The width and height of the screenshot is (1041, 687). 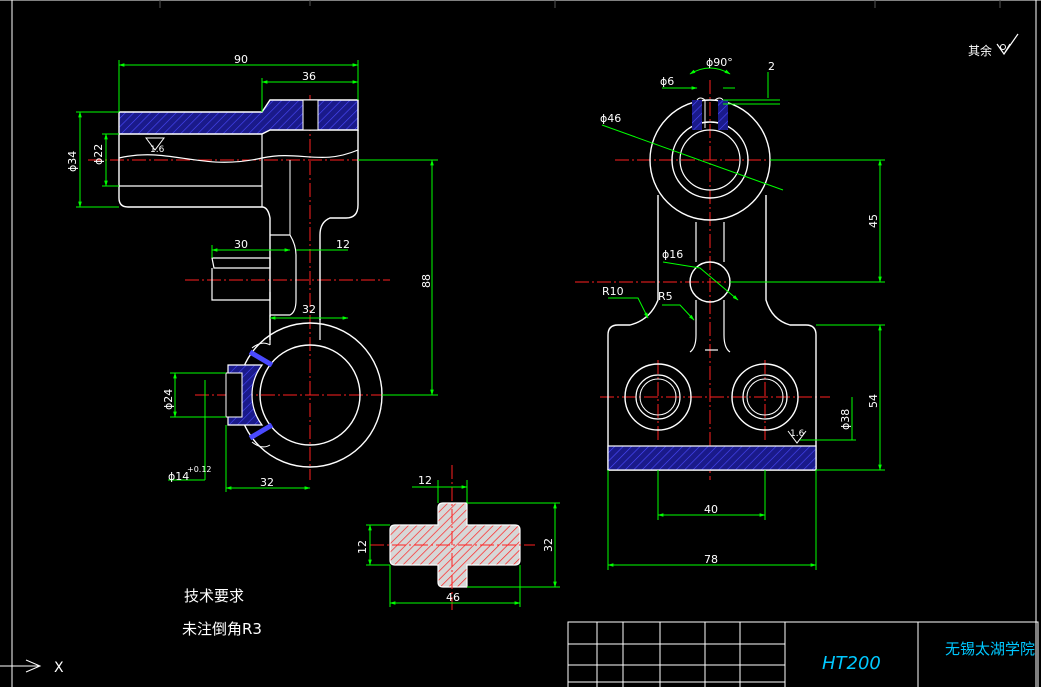 What do you see at coordinates (32, 667) in the screenshot?
I see `ucs-icon: X` at bounding box center [32, 667].